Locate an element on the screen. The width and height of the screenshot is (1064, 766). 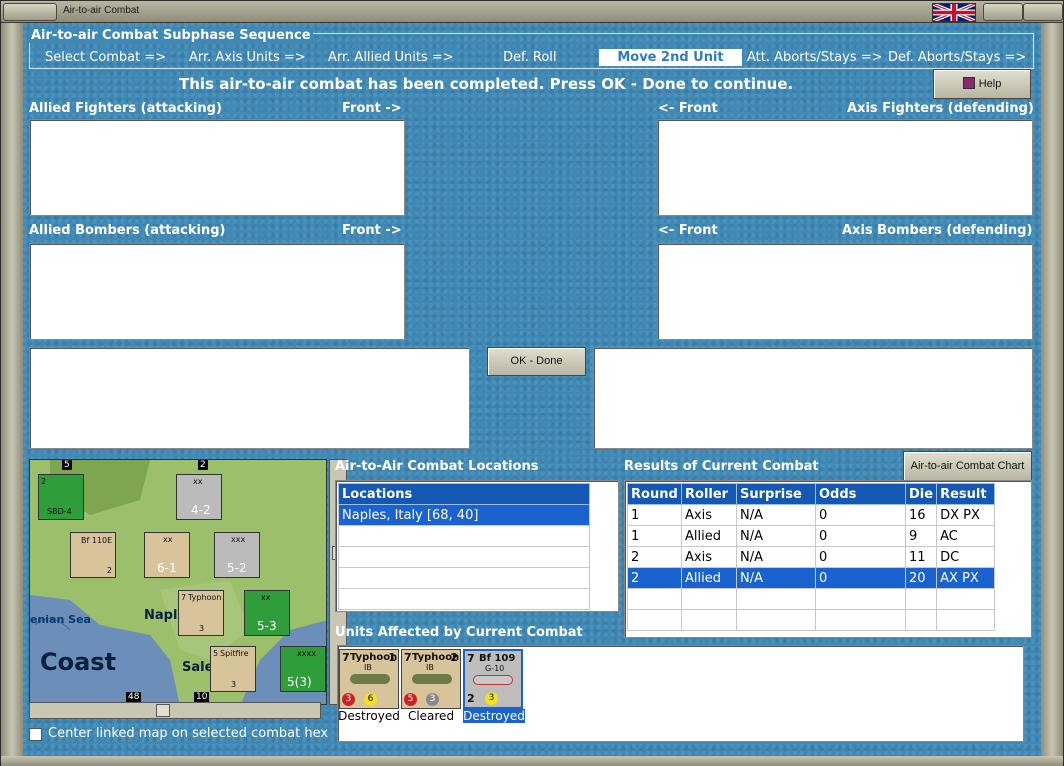
unit-right-top: 1 is located at coordinates (392, 657).